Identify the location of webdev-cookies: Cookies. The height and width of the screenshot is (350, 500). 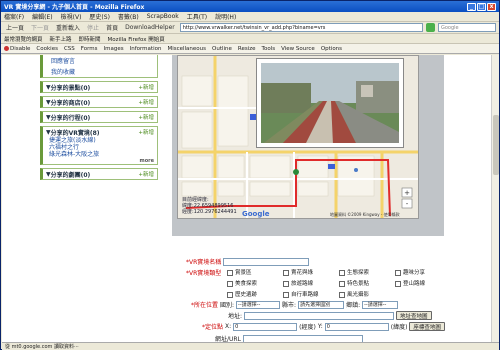
(47, 49).